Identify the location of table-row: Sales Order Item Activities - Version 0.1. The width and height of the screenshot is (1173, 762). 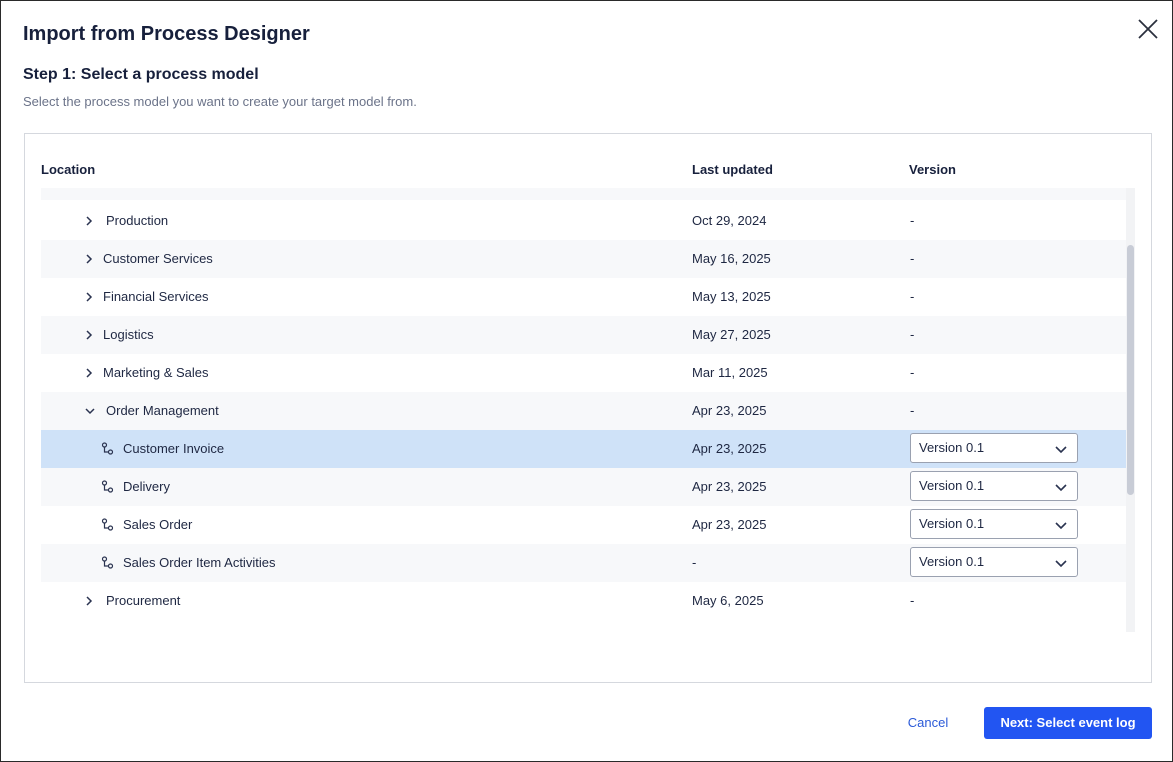
(584, 563).